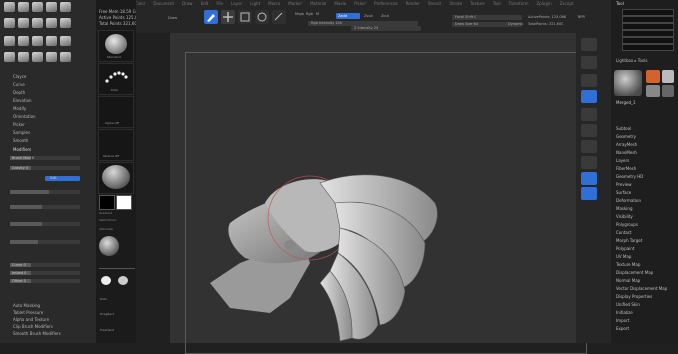 This screenshot has width=678, height=354. What do you see at coordinates (317, 14) in the screenshot?
I see `m-button: M` at bounding box center [317, 14].